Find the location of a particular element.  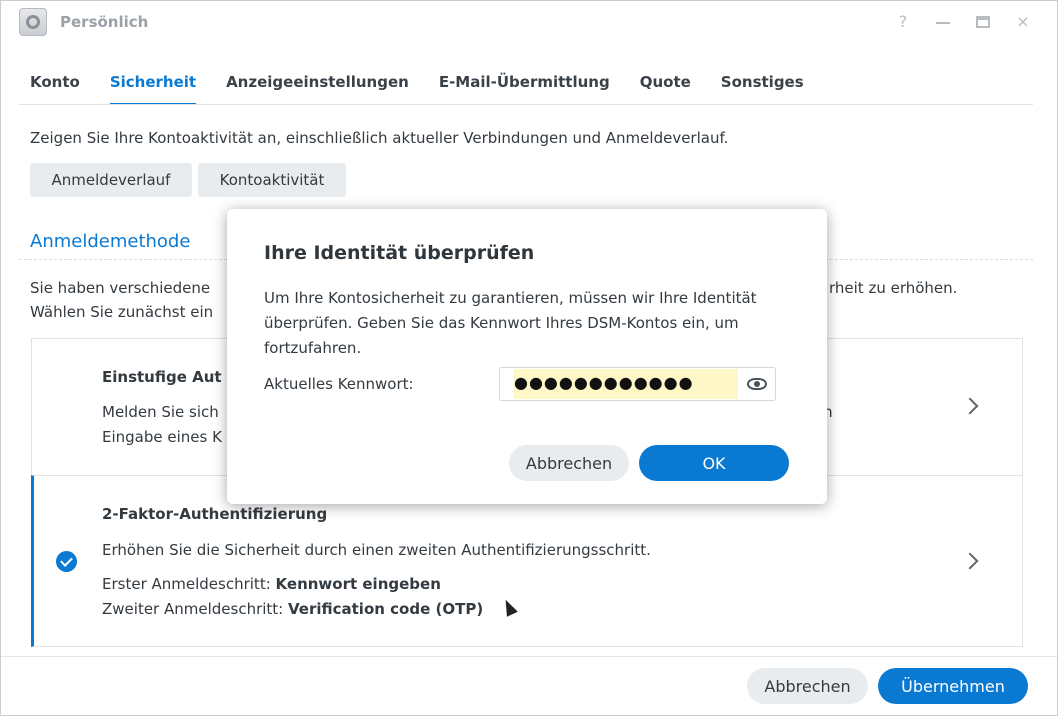

window-title: Persönlich is located at coordinates (104, 22).